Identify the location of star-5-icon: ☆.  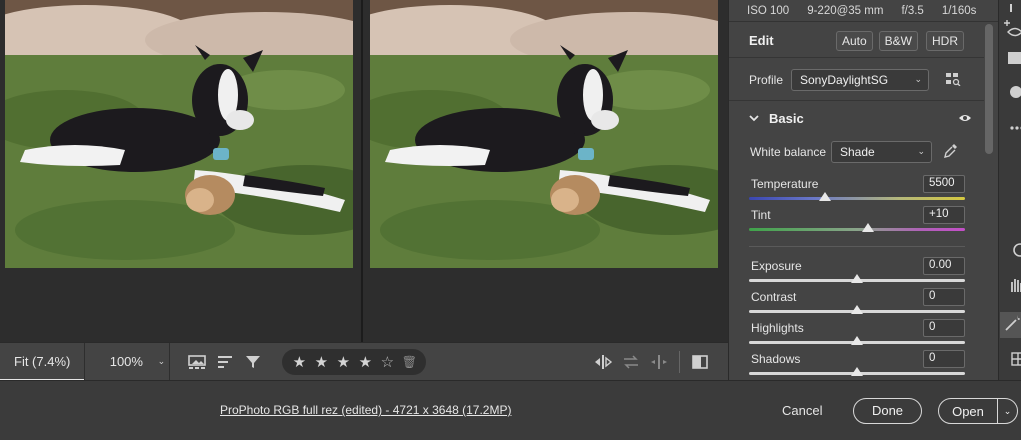
(387, 362).